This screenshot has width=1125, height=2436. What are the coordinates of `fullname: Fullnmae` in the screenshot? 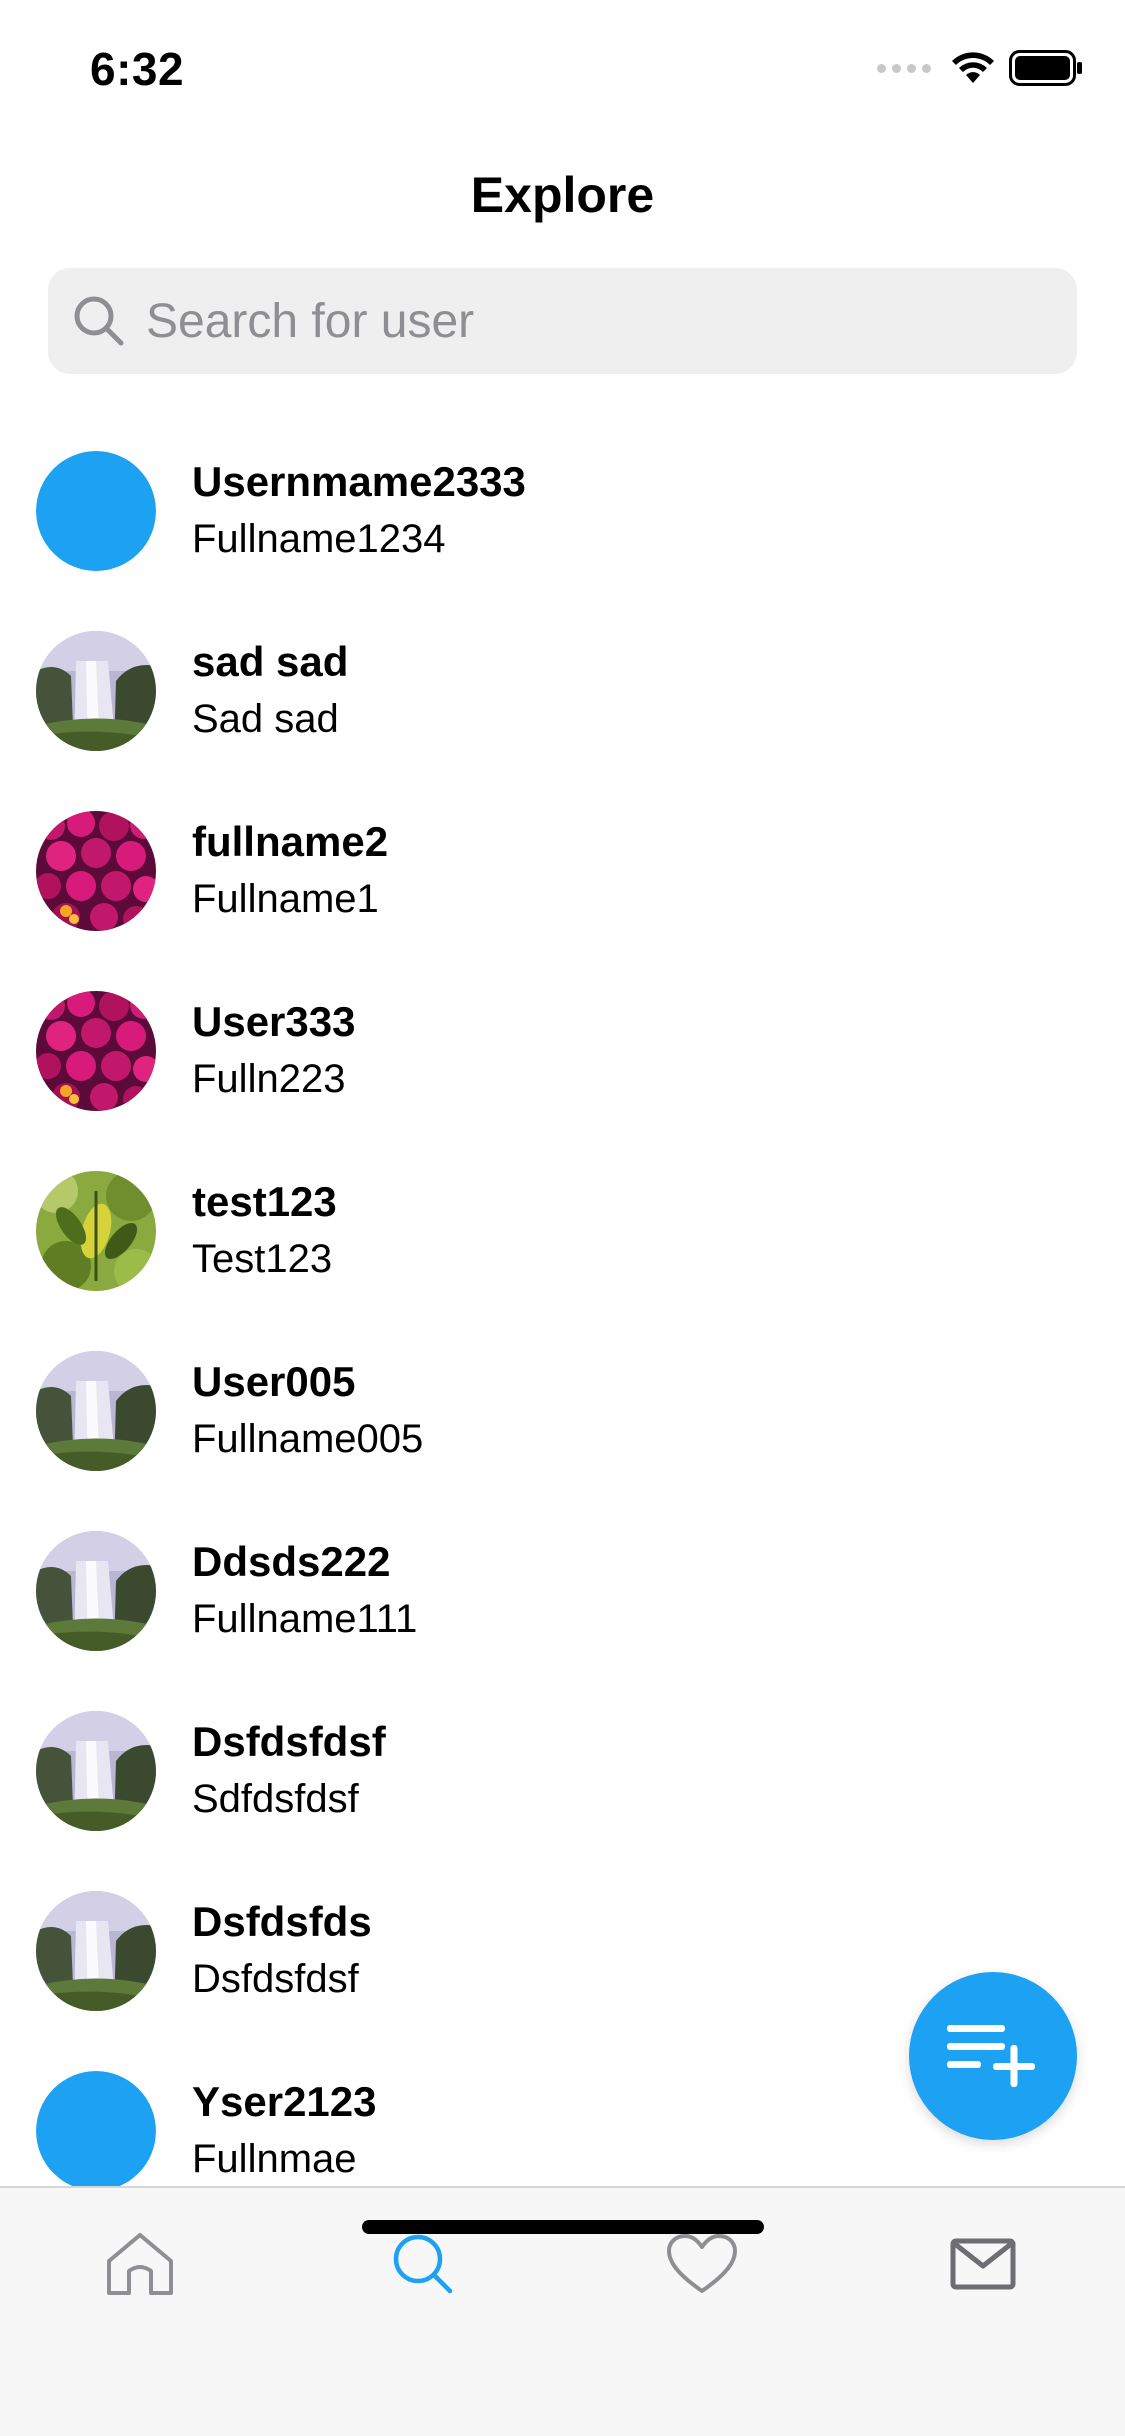 It's located at (274, 2159).